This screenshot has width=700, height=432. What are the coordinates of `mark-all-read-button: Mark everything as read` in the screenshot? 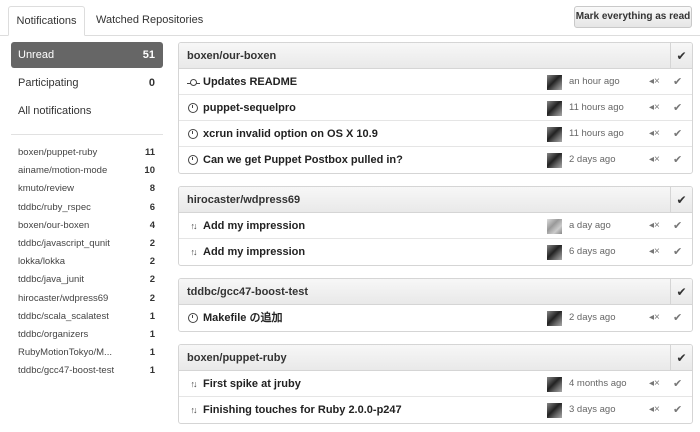 It's located at (633, 17).